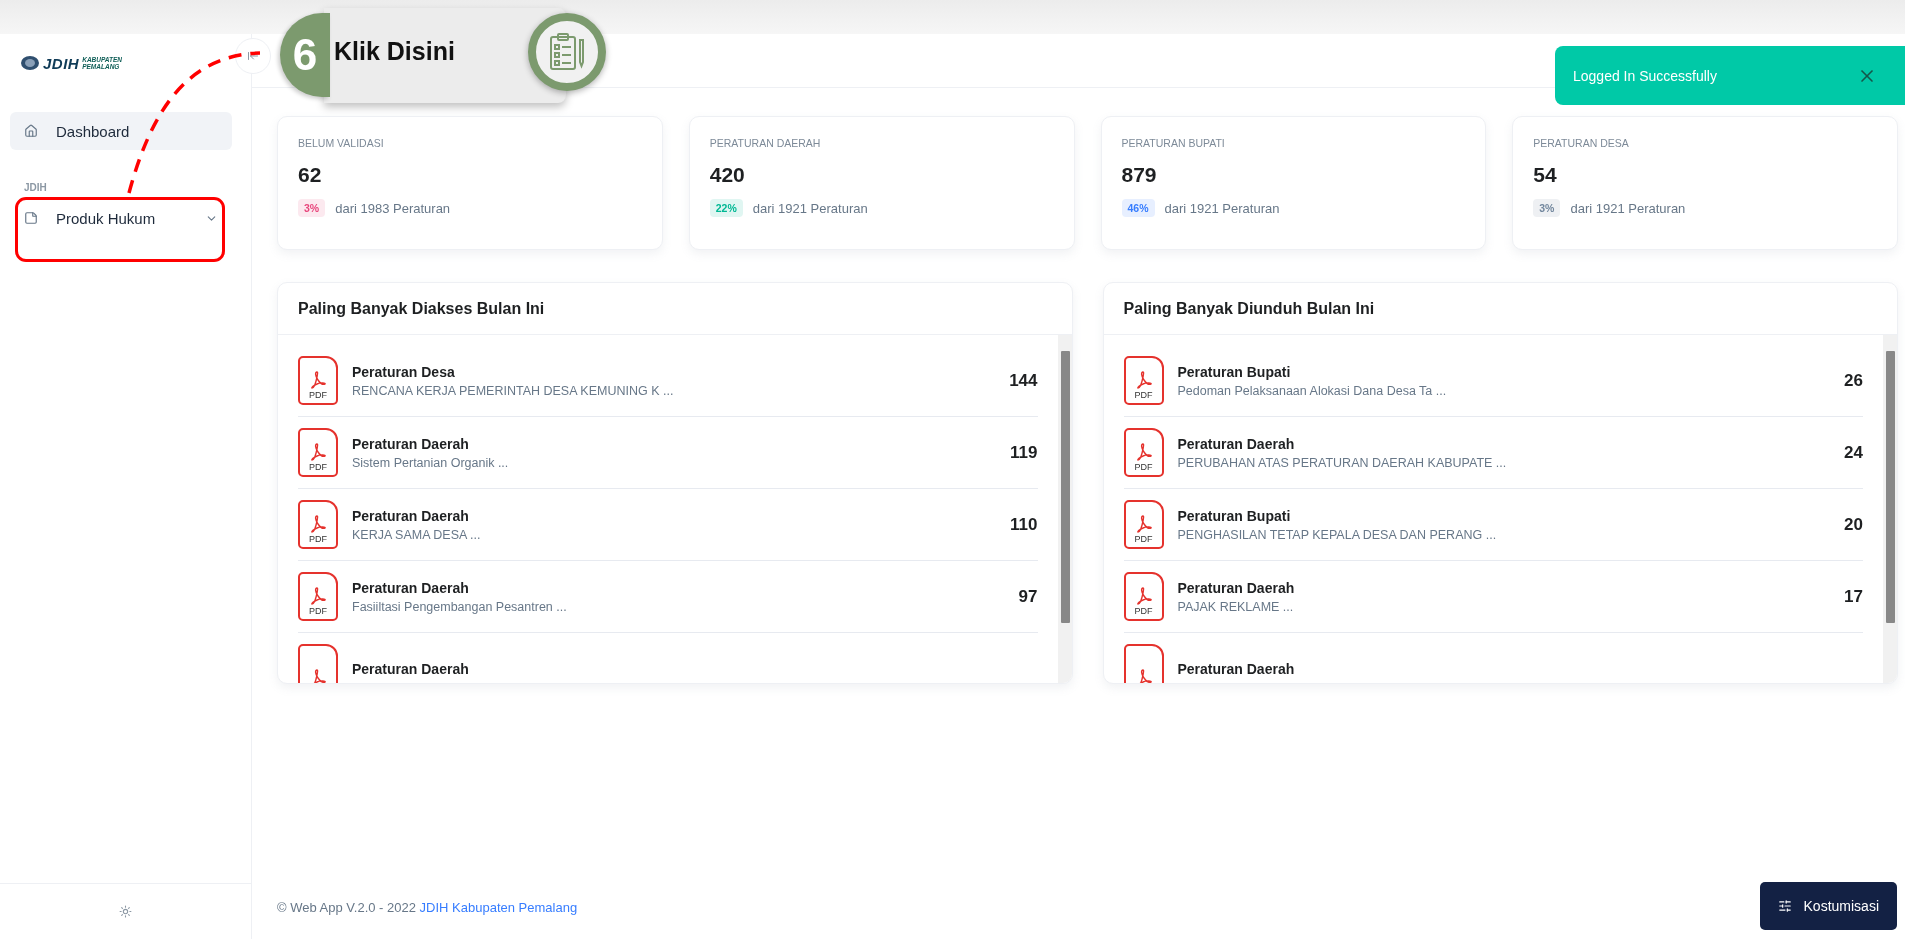  Describe the element at coordinates (305, 55) in the screenshot. I see `step-number: 6` at that location.